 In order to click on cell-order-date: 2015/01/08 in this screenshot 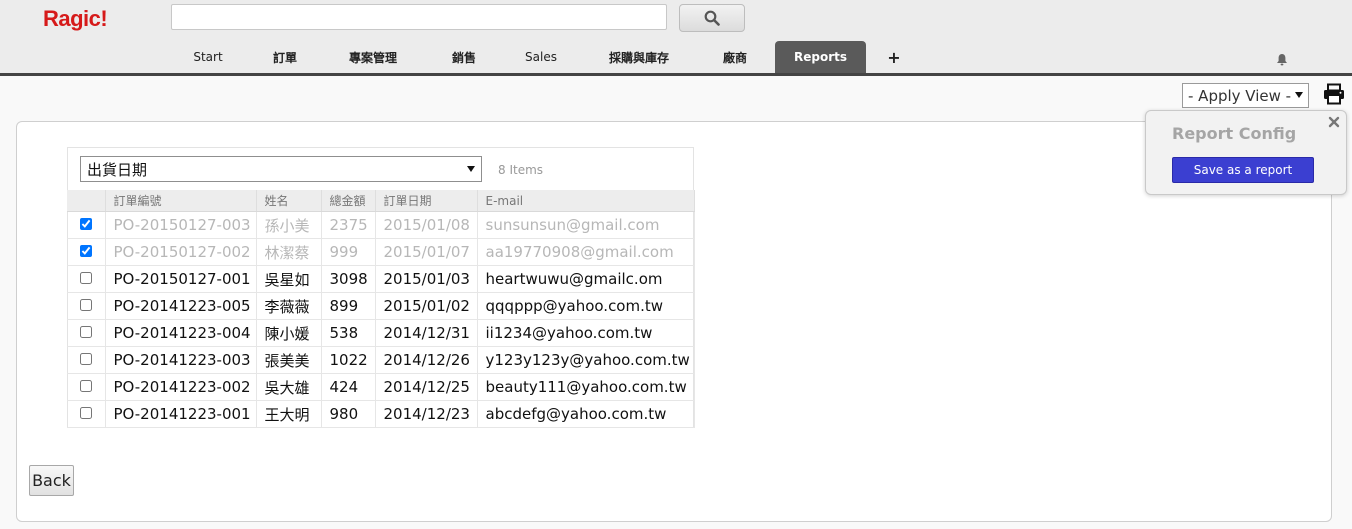, I will do `click(426, 225)`.